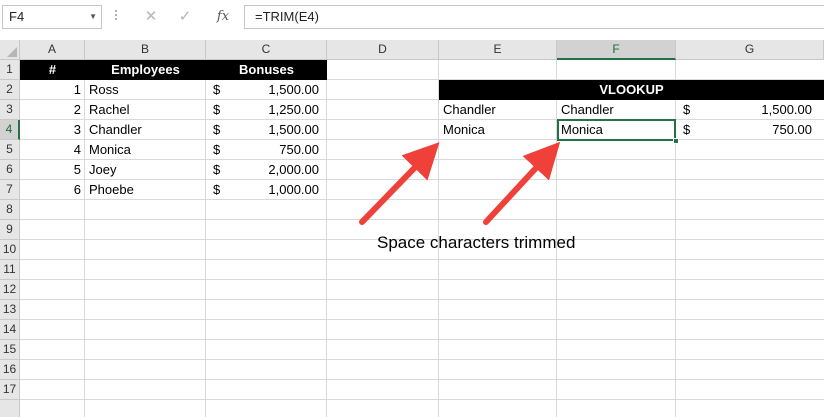 Image resolution: width=824 pixels, height=417 pixels. What do you see at coordinates (145, 50) in the screenshot?
I see `column-header-b: B` at bounding box center [145, 50].